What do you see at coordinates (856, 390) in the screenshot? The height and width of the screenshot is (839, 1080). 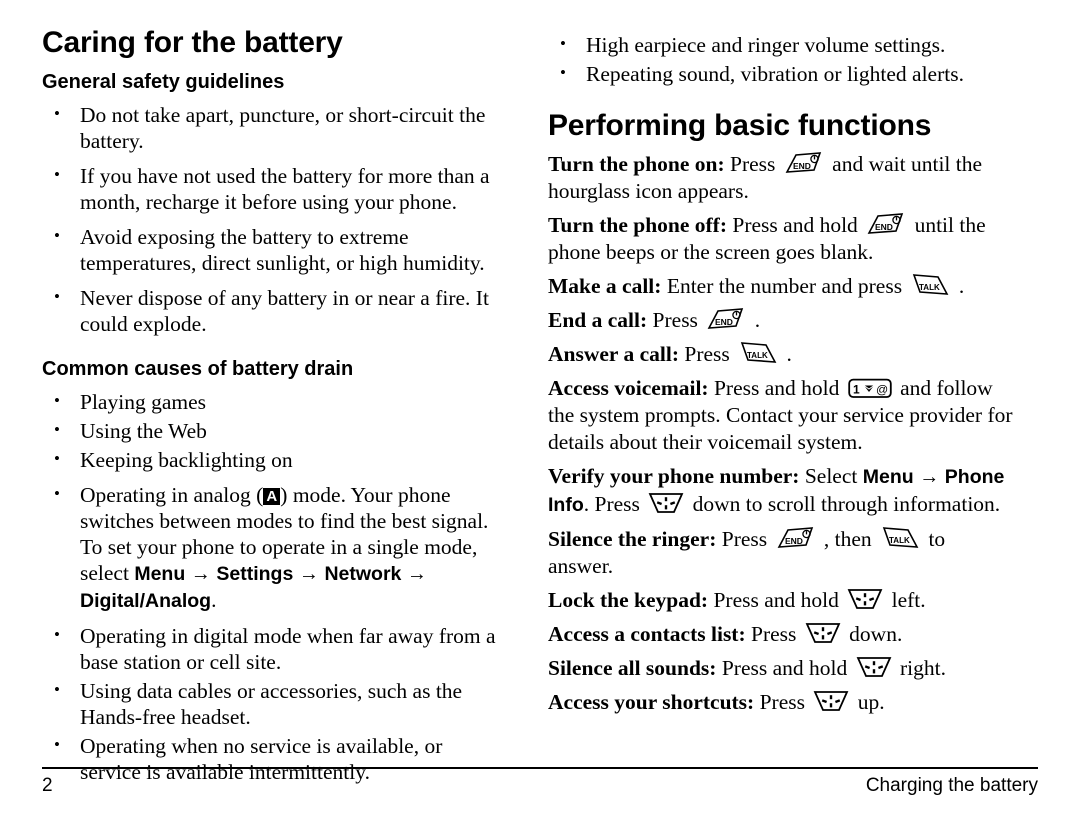 I see `svg-text: 1` at bounding box center [856, 390].